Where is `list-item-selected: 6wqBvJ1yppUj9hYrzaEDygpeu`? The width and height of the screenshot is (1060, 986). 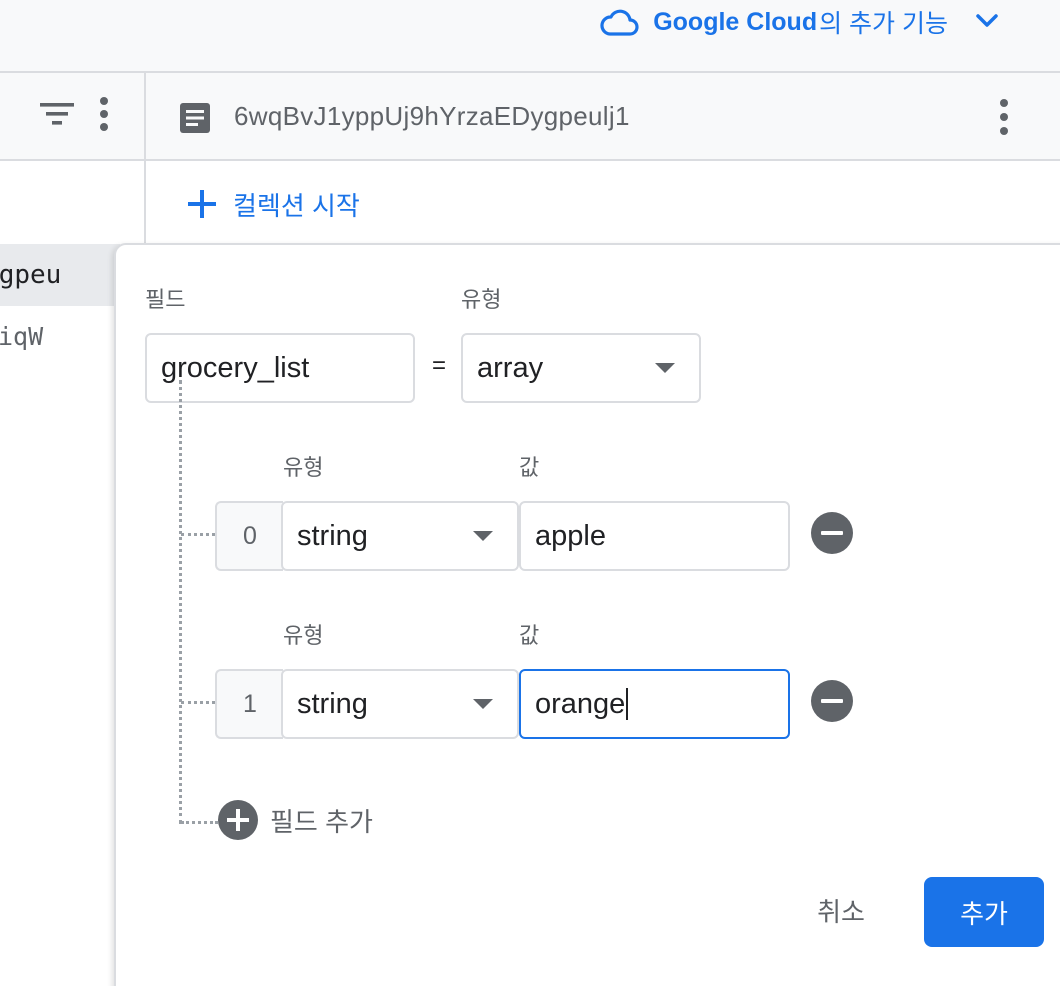 list-item-selected: 6wqBvJ1yppUj9hYrzaEDygpeu is located at coordinates (60, 275).